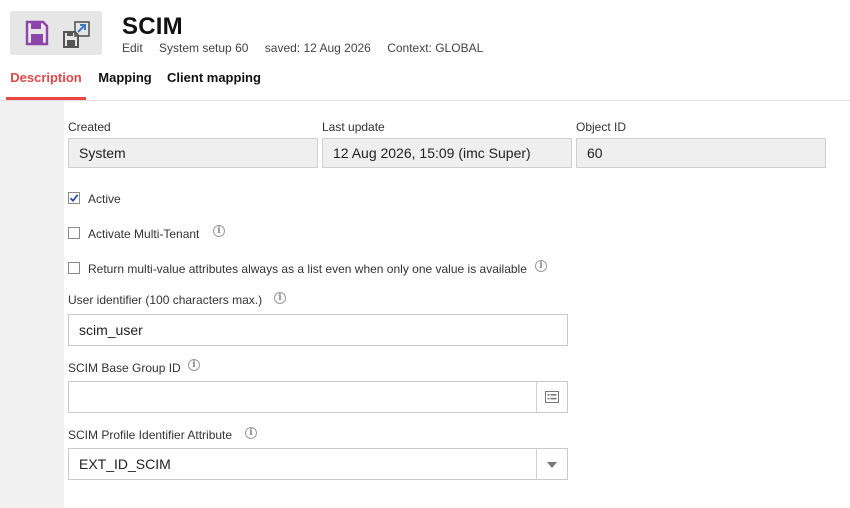 The height and width of the screenshot is (508, 850). What do you see at coordinates (152, 26) in the screenshot?
I see `page-title: SCIM` at bounding box center [152, 26].